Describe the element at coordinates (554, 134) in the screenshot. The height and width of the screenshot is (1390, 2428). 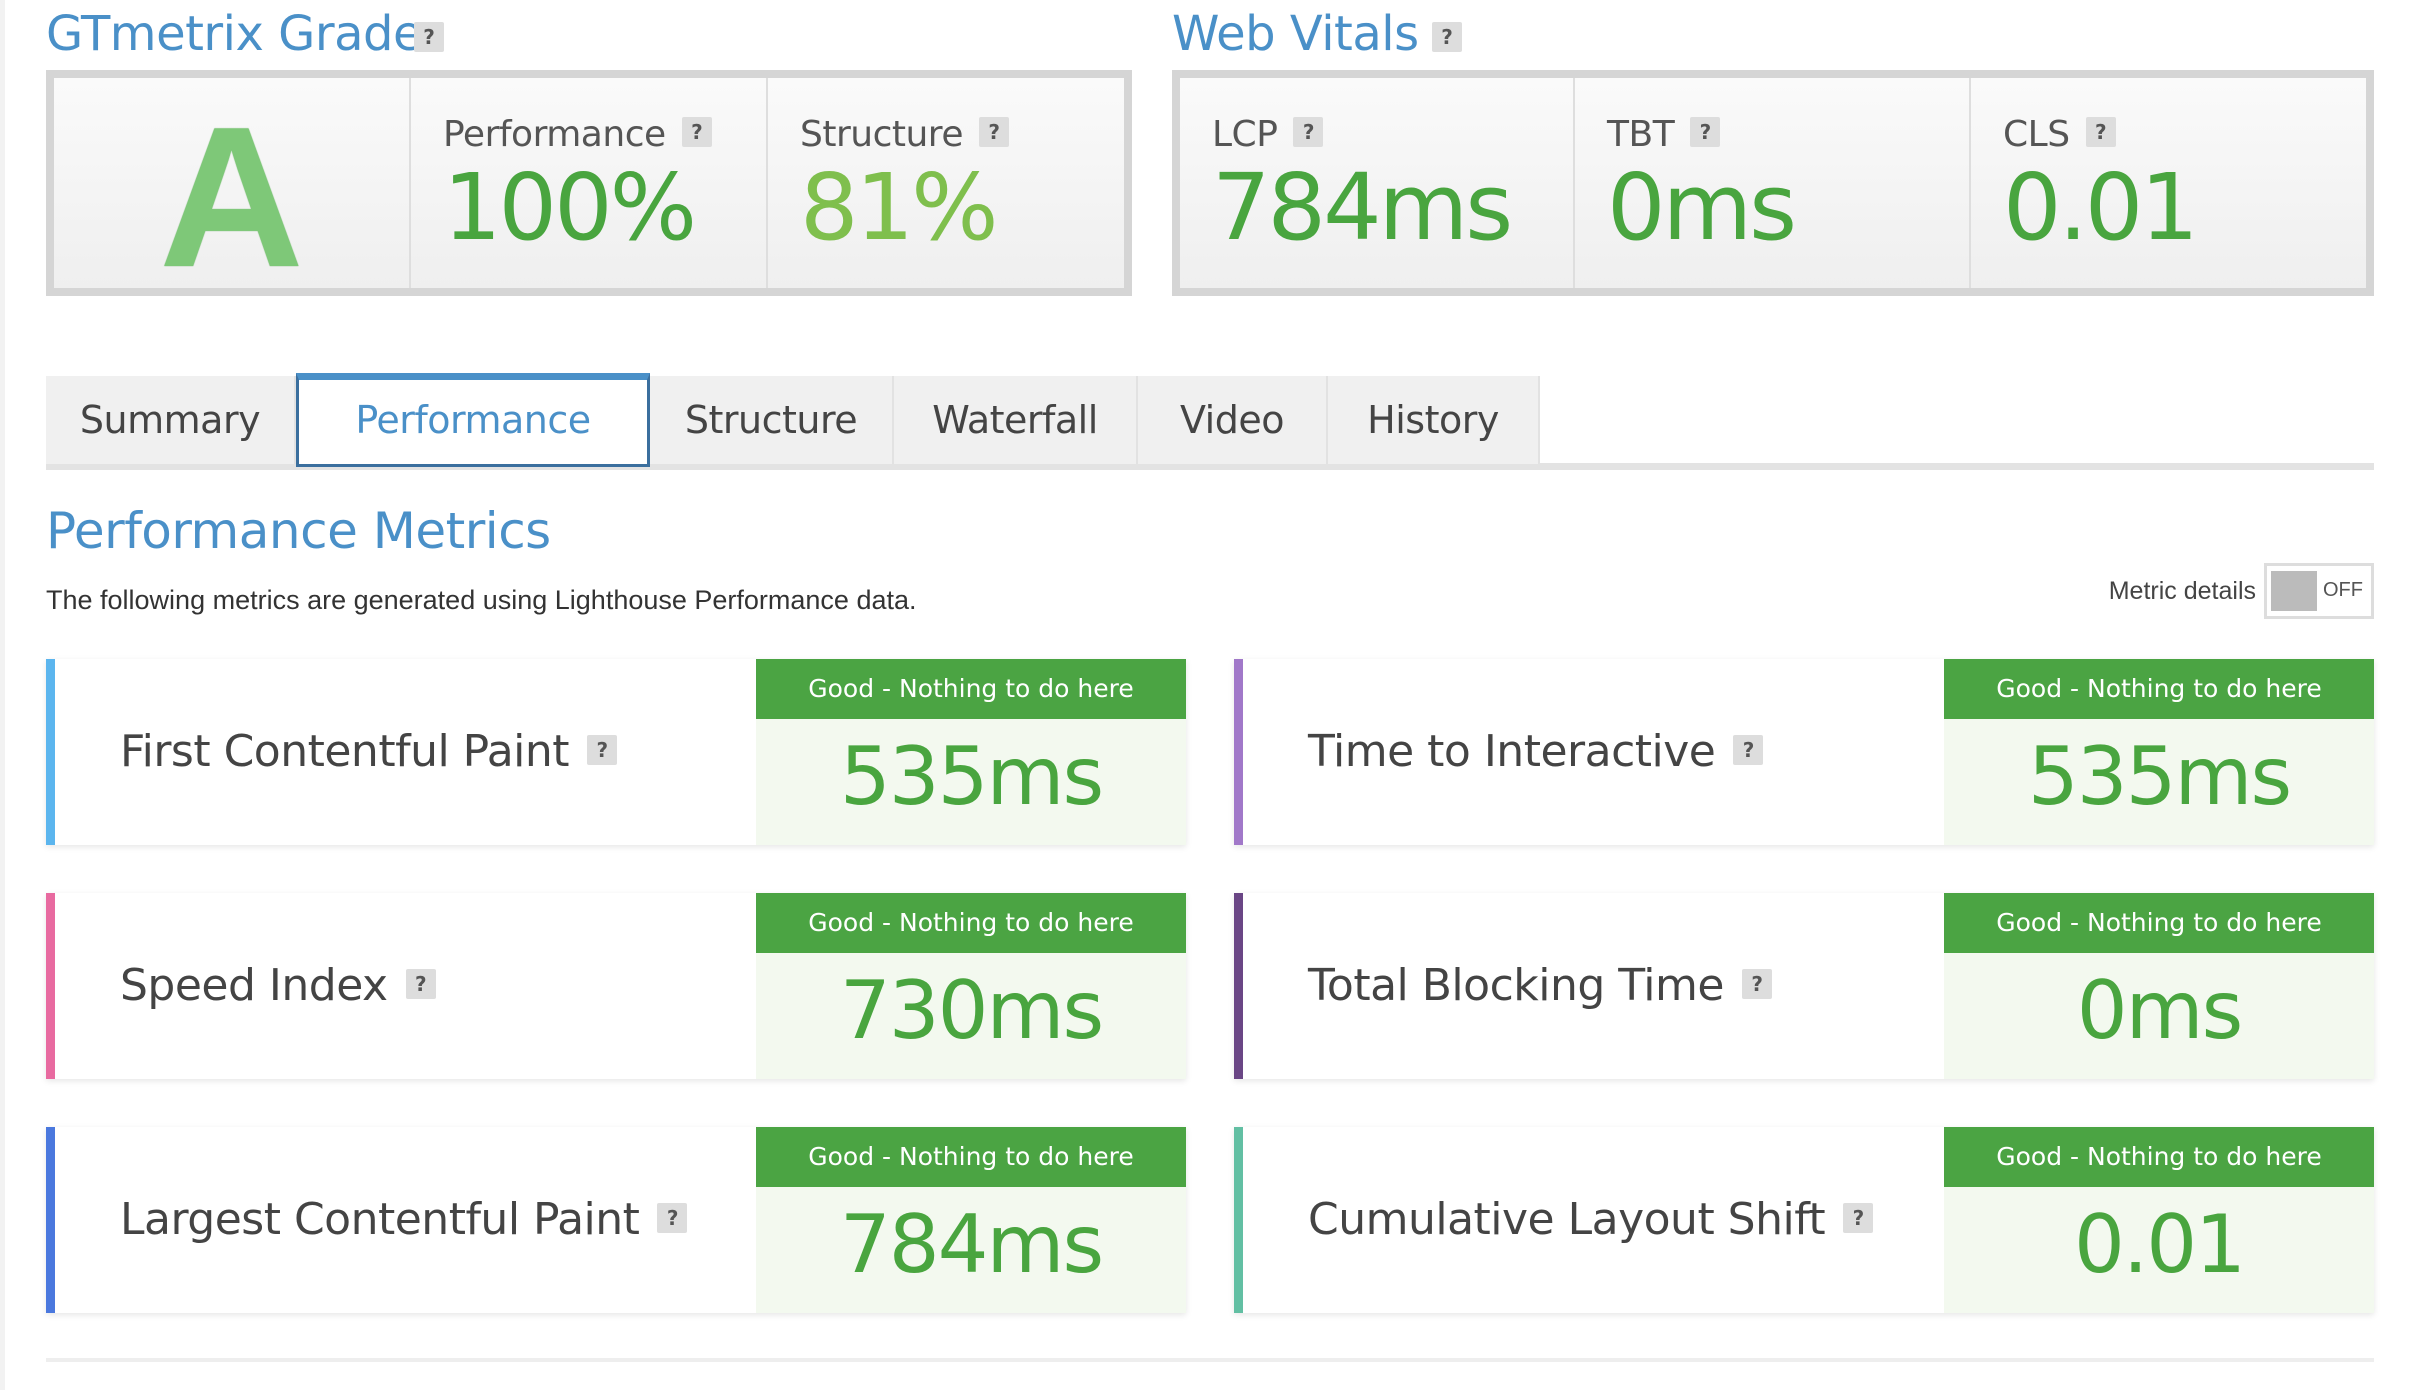
I see `performance-label: Performance` at that location.